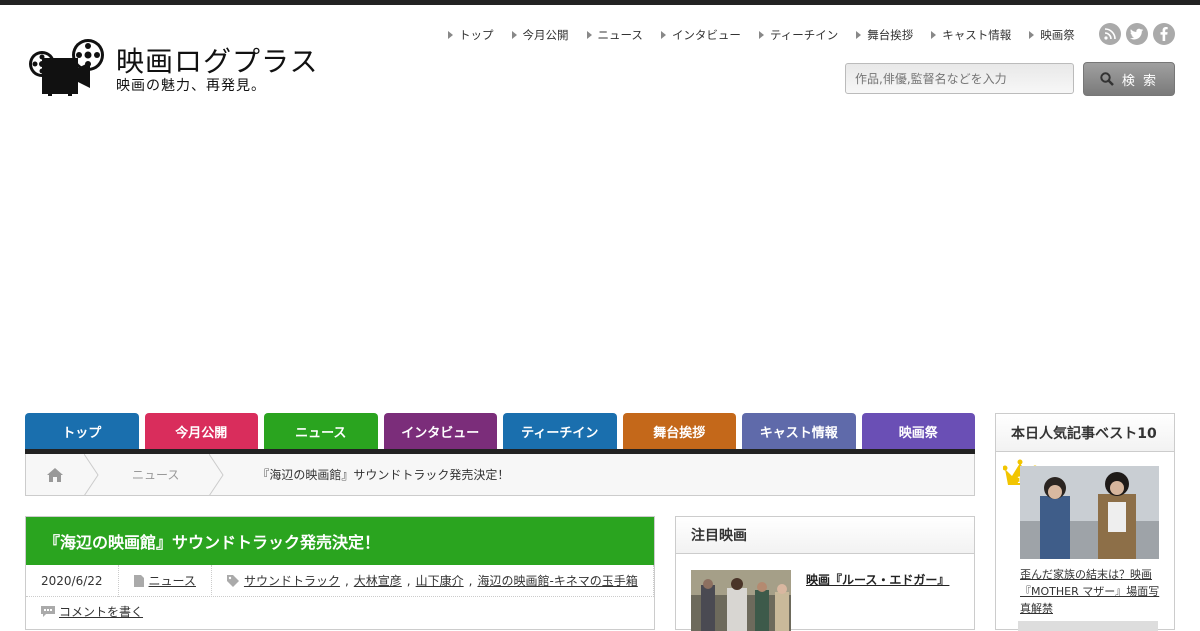 The height and width of the screenshot is (631, 1200). Describe the element at coordinates (1164, 34) in the screenshot. I see `facebook-icon` at that location.